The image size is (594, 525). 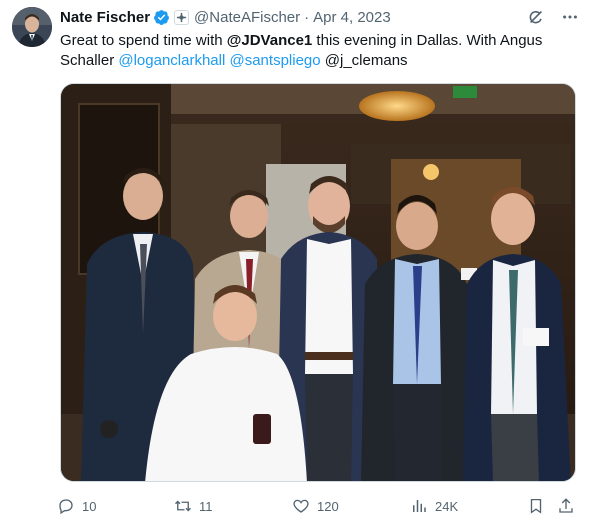 What do you see at coordinates (274, 60) in the screenshot?
I see `mention-santspliego: @santspliego` at bounding box center [274, 60].